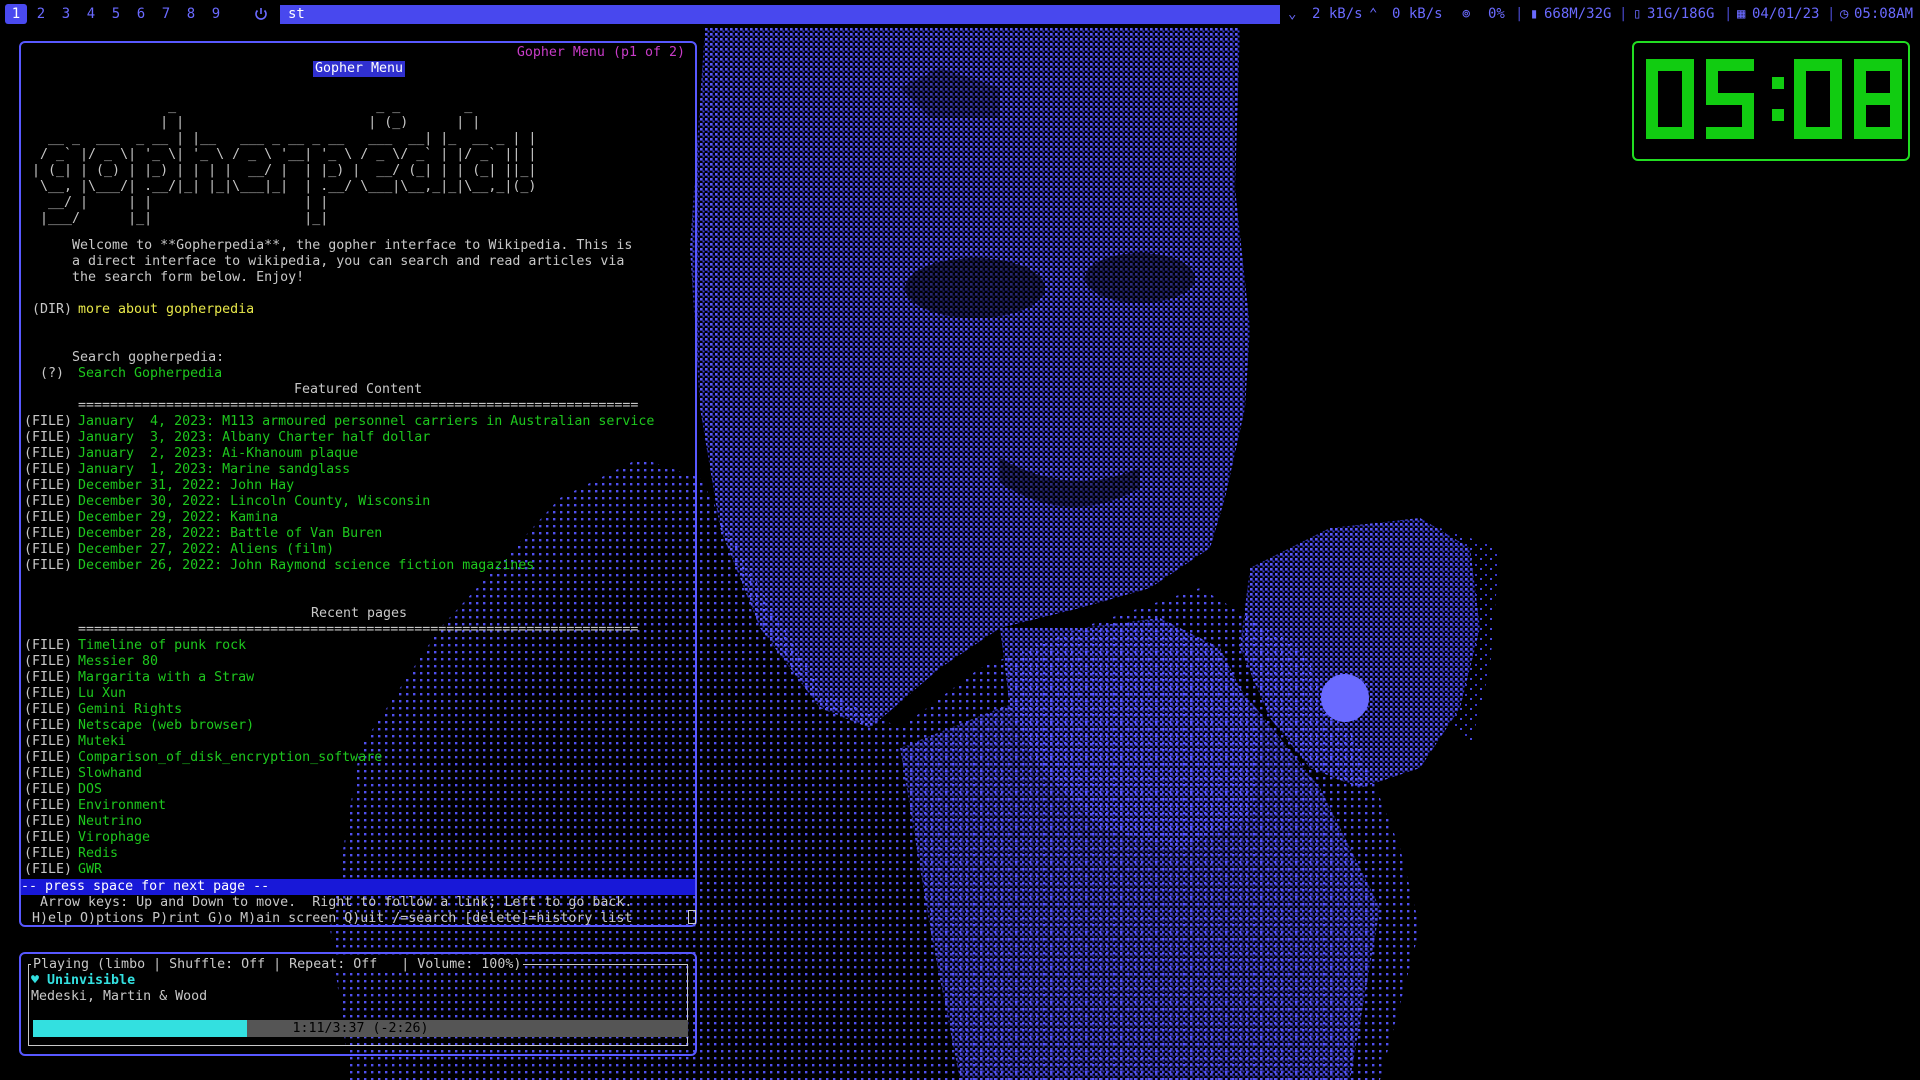  Describe the element at coordinates (102, 694) in the screenshot. I see `recent-link: Lu Xun` at that location.